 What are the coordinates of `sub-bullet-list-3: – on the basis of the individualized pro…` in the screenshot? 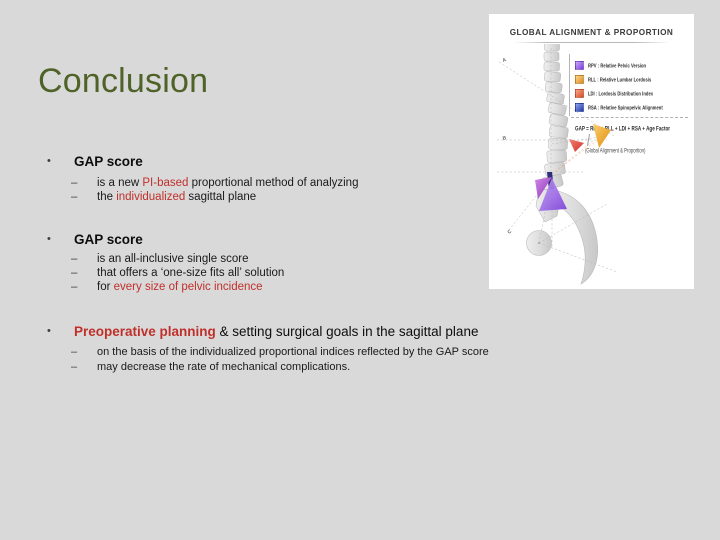 It's located at (278, 359).